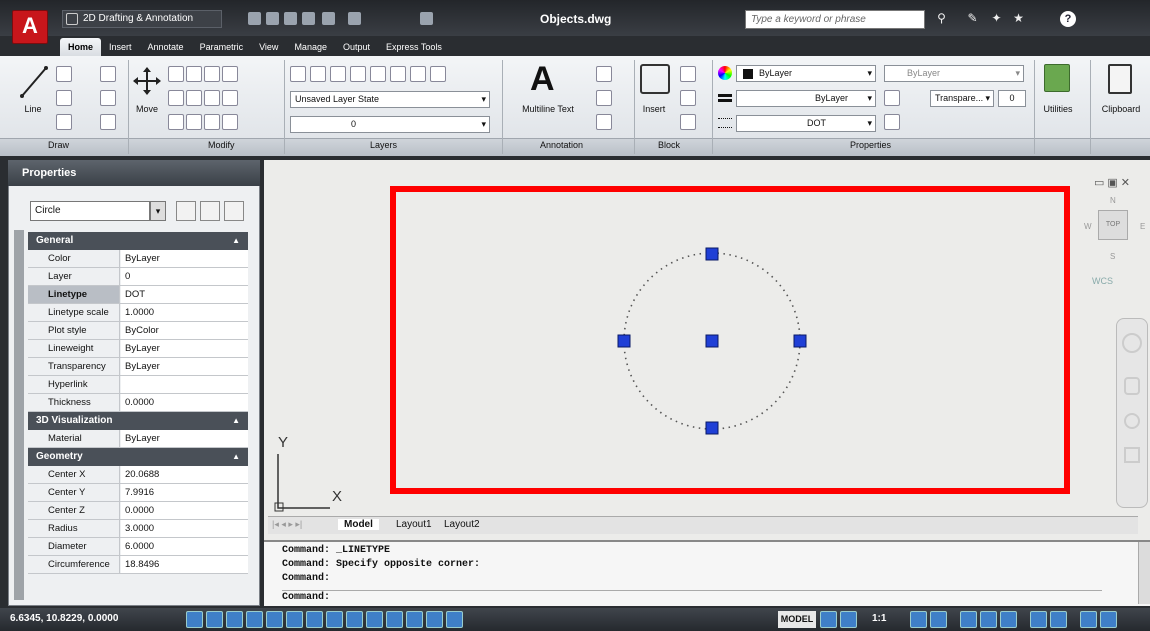 The height and width of the screenshot is (631, 1150). What do you see at coordinates (184, 492) in the screenshot?
I see `property-value: 7.9916` at bounding box center [184, 492].